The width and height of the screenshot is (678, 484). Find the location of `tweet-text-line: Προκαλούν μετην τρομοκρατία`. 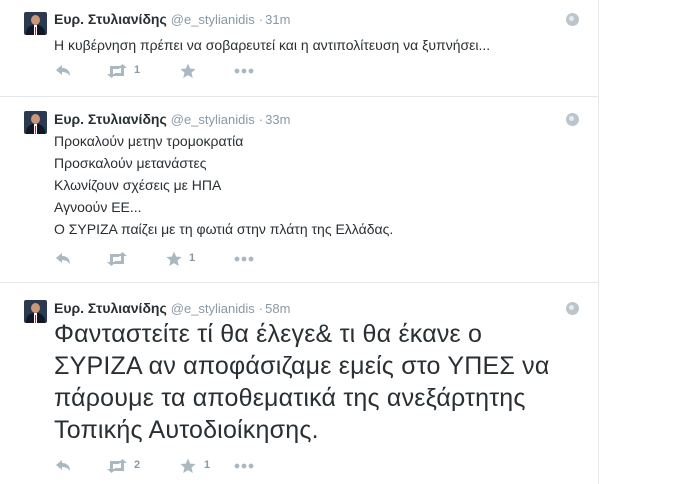

tweet-text-line: Προκαλούν μετην τρομοκρατία is located at coordinates (149, 141).